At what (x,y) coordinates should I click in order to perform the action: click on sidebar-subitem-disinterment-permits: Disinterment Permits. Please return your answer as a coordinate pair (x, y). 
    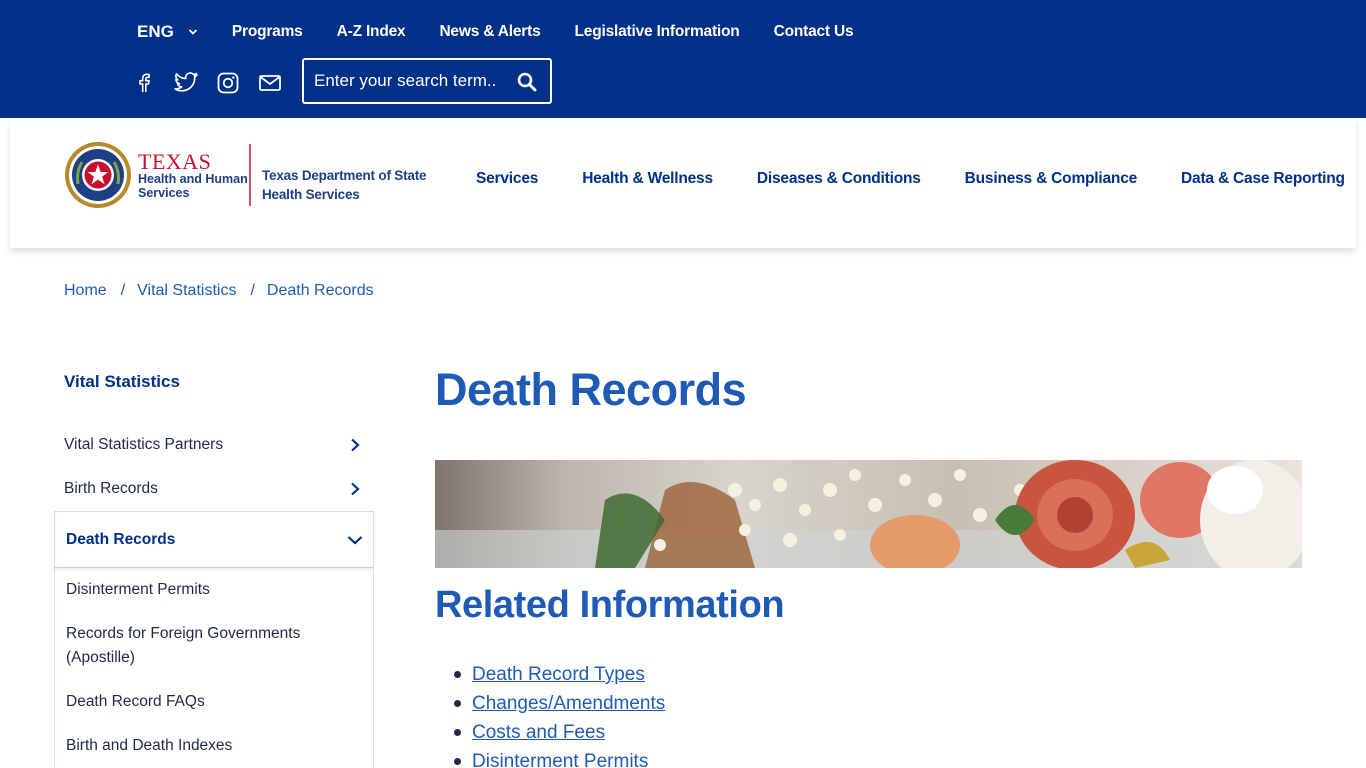
    Looking at the image, I should click on (211, 590).